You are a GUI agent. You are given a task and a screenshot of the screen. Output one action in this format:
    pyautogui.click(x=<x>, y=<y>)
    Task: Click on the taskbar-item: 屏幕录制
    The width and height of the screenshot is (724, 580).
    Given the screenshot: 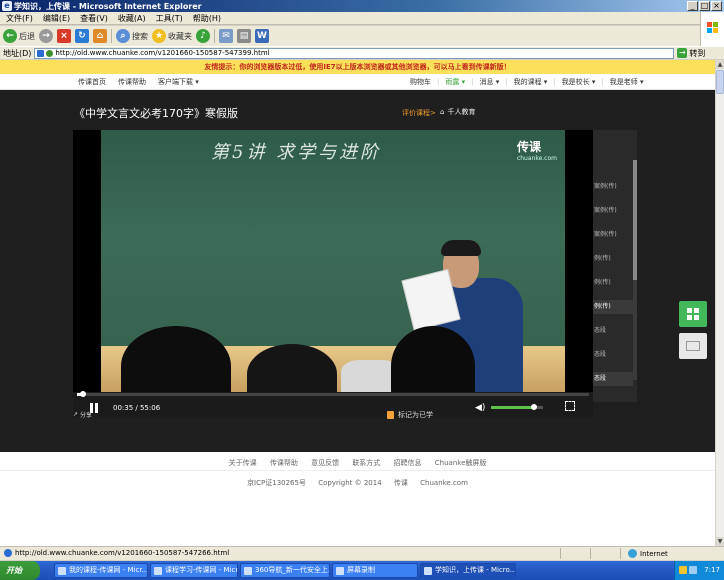 What is the action you would take?
    pyautogui.click(x=375, y=570)
    